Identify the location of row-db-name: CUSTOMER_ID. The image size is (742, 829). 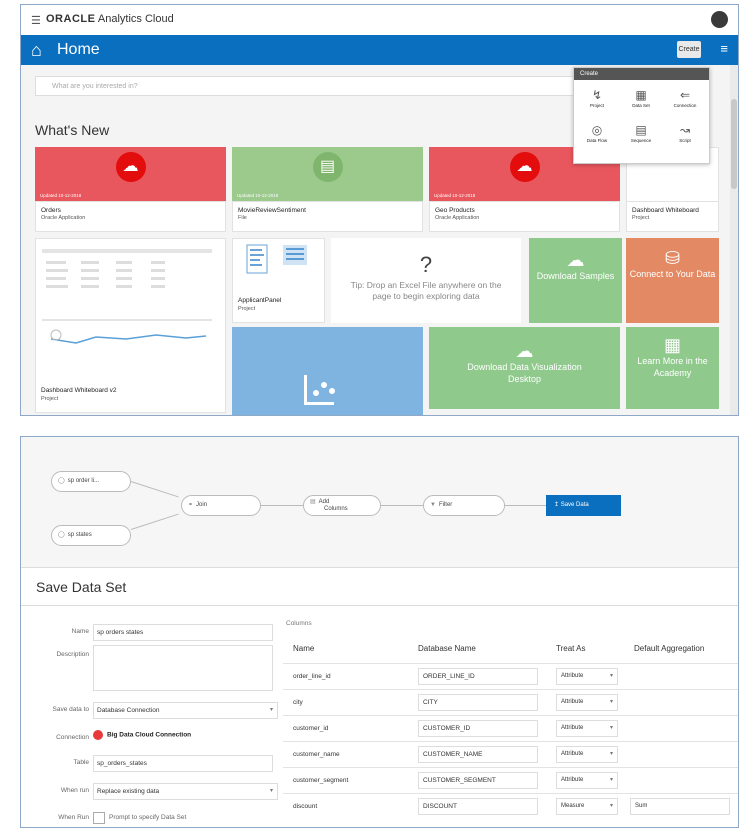
(478, 728).